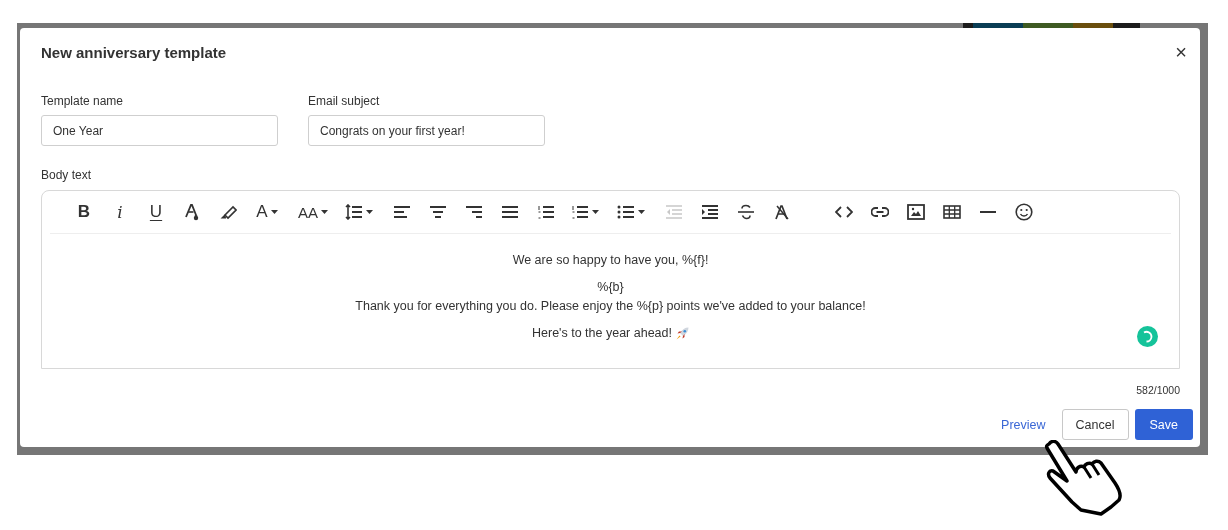 Image resolution: width=1228 pixels, height=530 pixels. I want to click on close-button: ×, so click(1181, 52).